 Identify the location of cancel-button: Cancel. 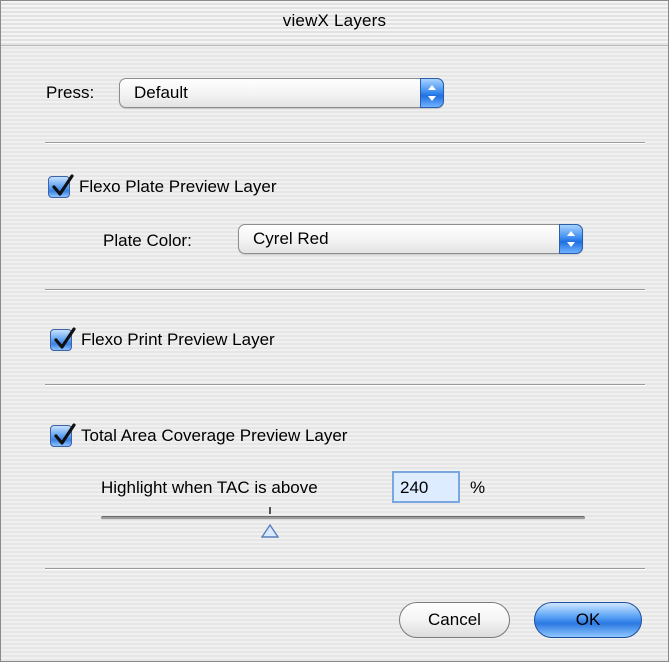
(454, 620).